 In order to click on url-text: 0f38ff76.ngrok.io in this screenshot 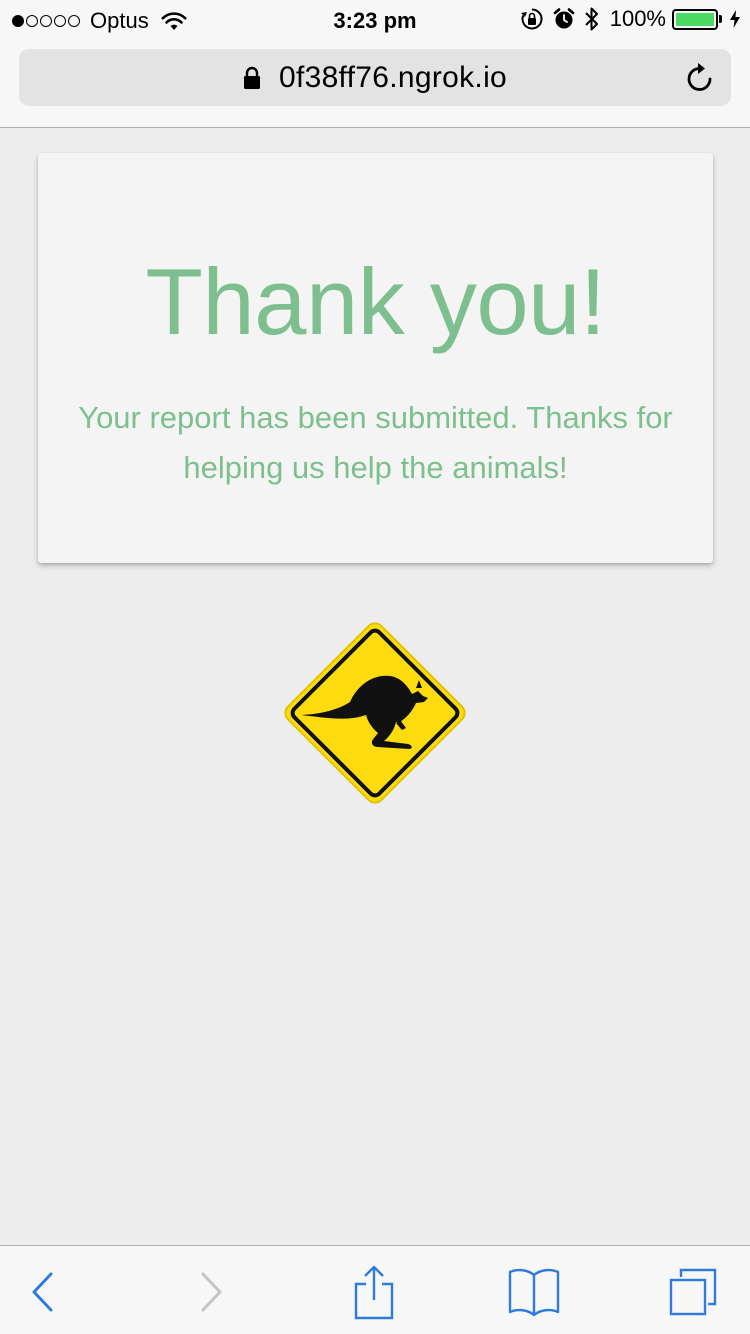, I will do `click(393, 77)`.